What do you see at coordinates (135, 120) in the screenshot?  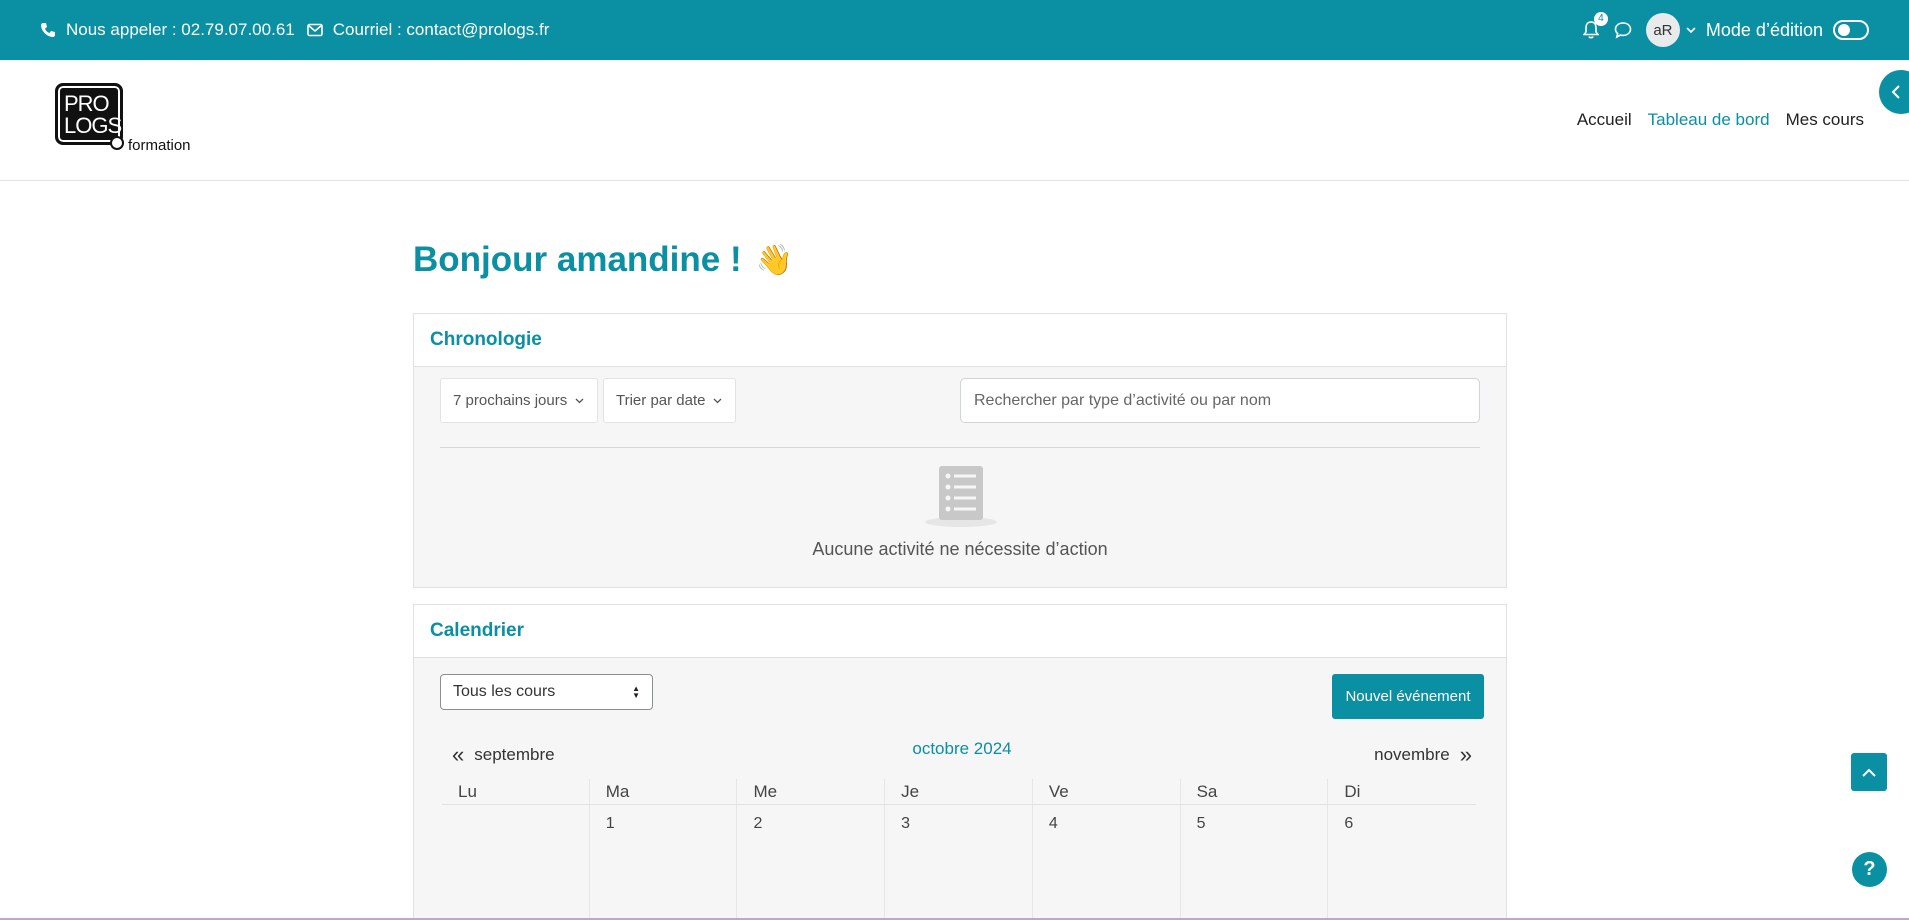 I see `site-logo: PRO LOGS formation` at bounding box center [135, 120].